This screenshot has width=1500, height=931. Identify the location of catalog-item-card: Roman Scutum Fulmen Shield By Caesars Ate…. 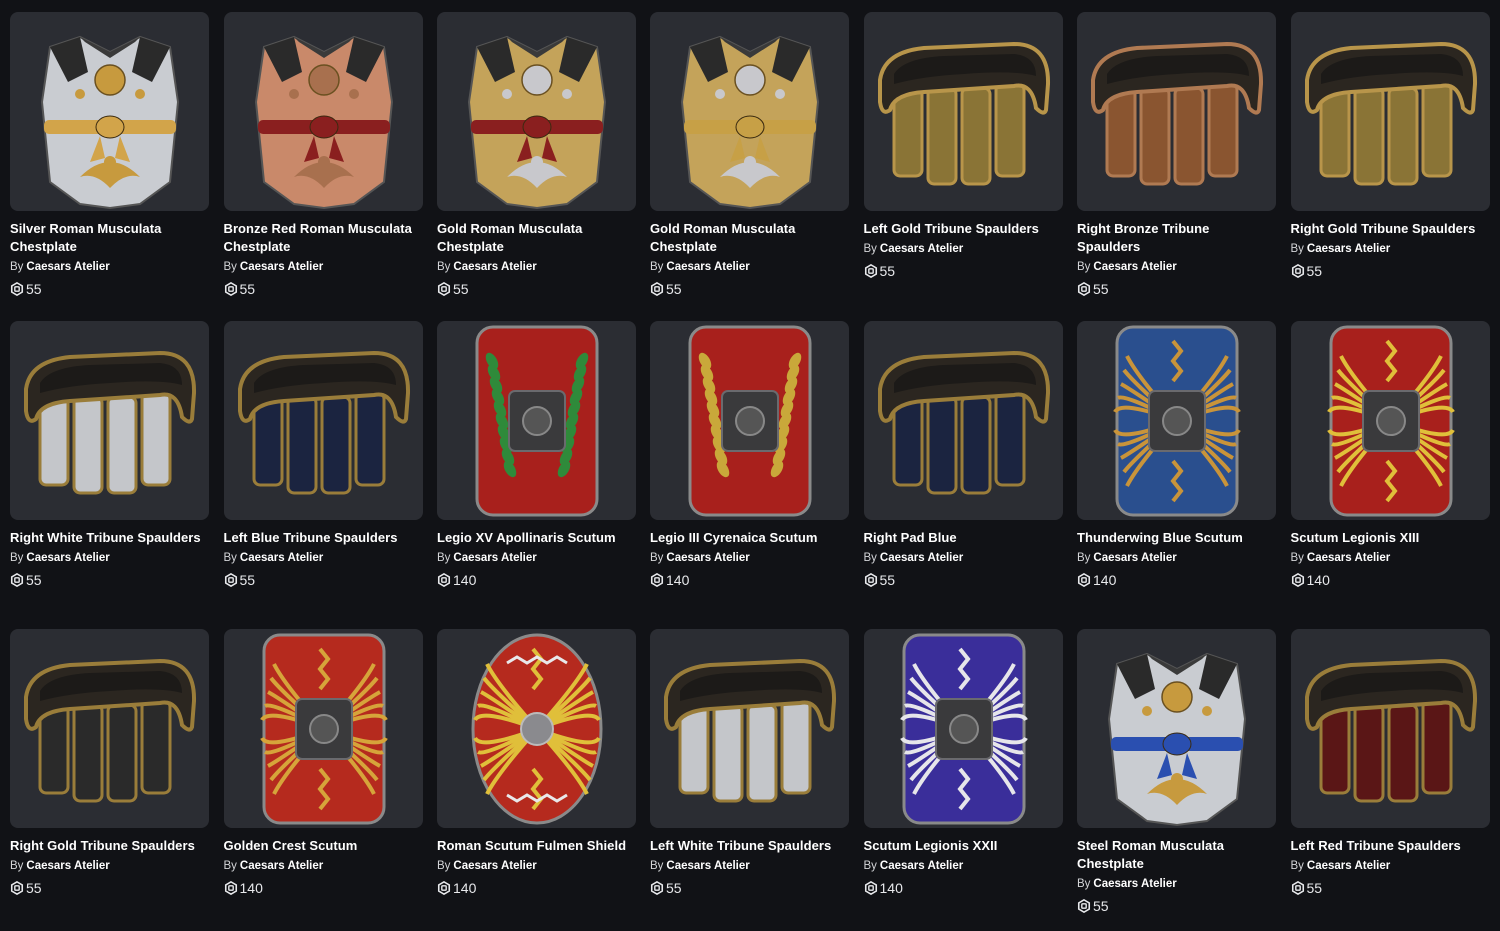
(536, 763).